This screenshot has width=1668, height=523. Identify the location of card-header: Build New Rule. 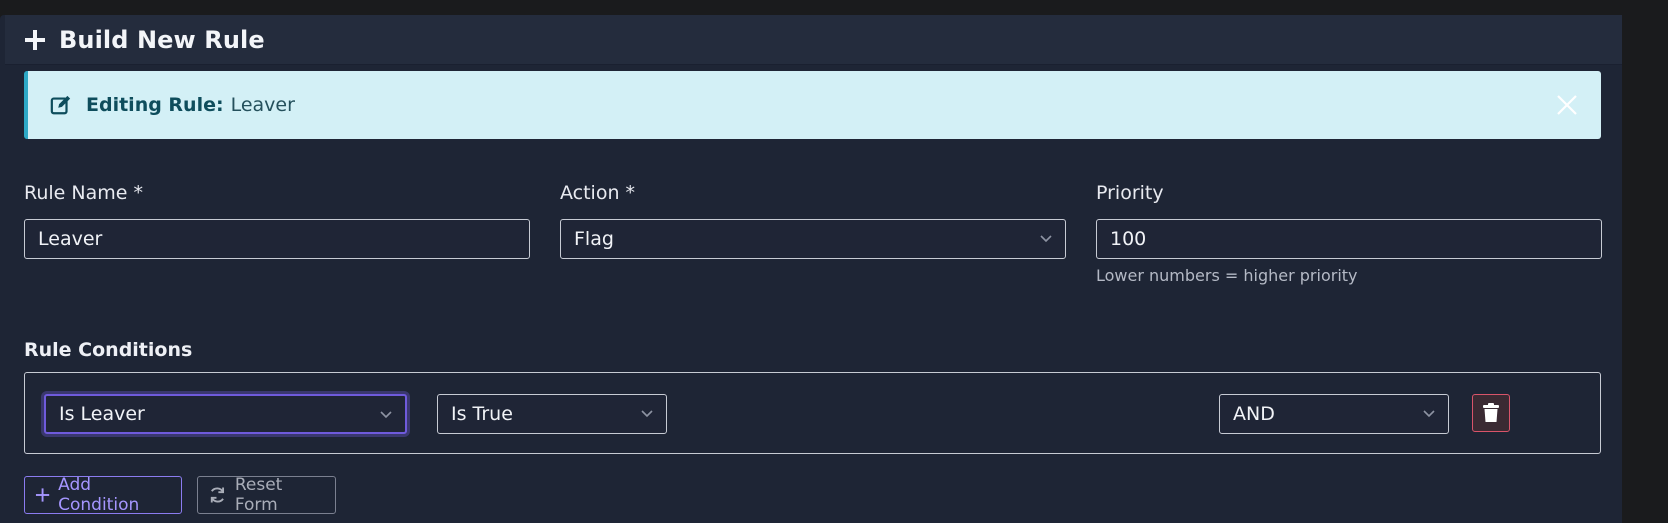
(813, 40).